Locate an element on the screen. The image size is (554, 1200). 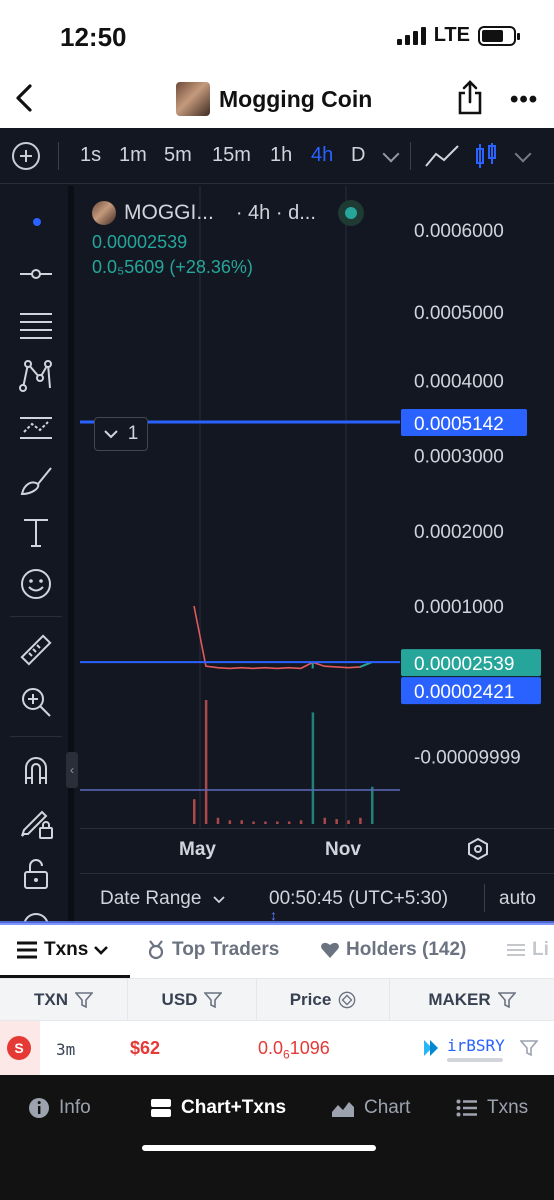
tool-divider is located at coordinates (36, 736).